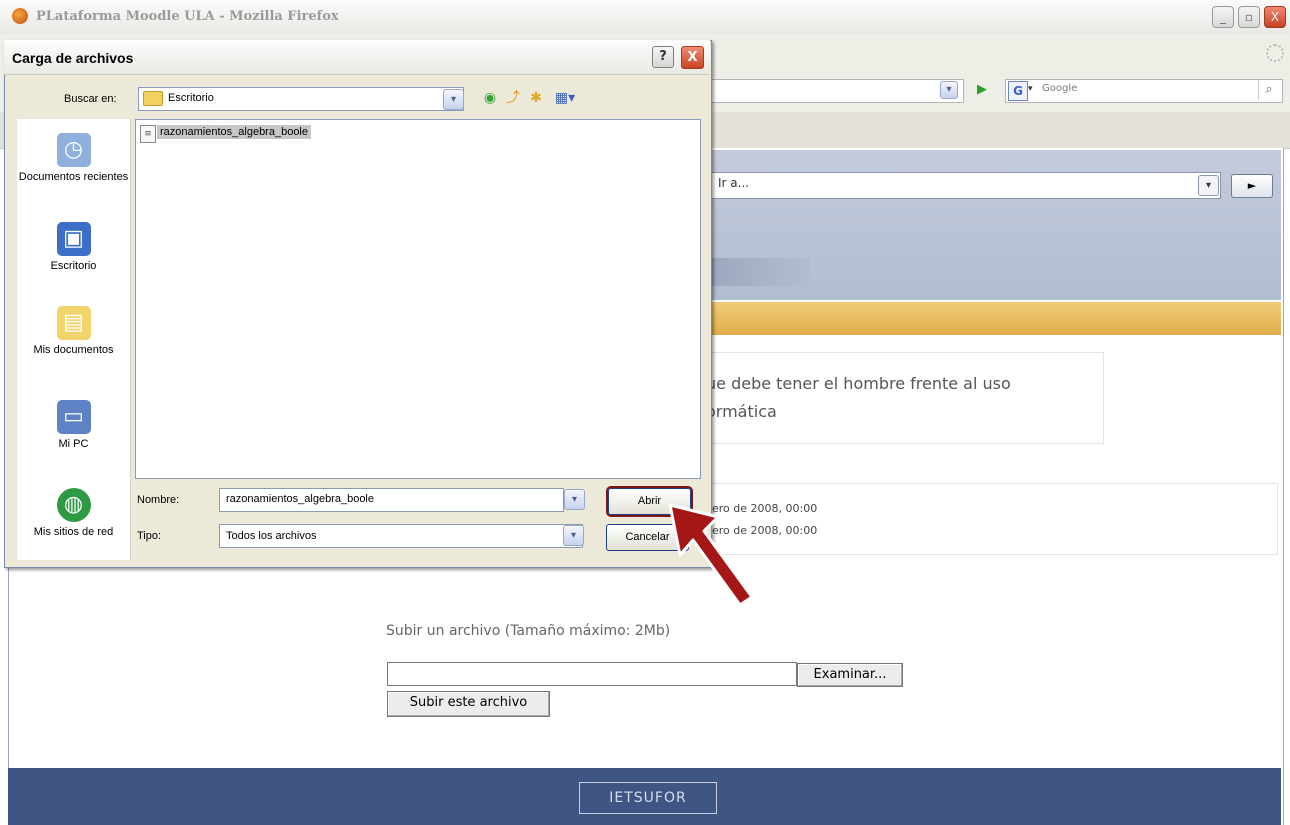 The height and width of the screenshot is (825, 1290). What do you see at coordinates (158, 500) in the screenshot?
I see `file-name-label: Nombre:` at bounding box center [158, 500].